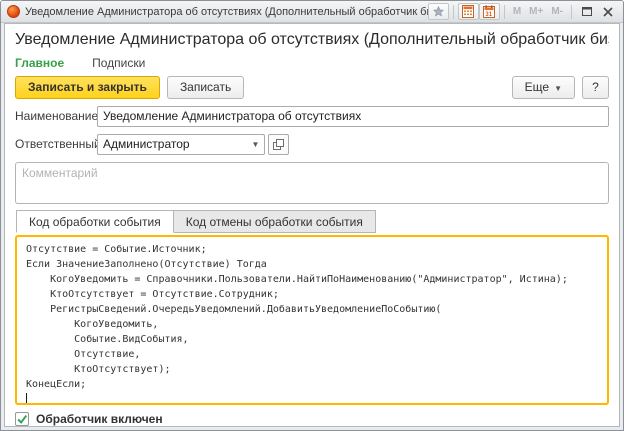  Describe the element at coordinates (353, 116) in the screenshot. I see `name-input` at that location.